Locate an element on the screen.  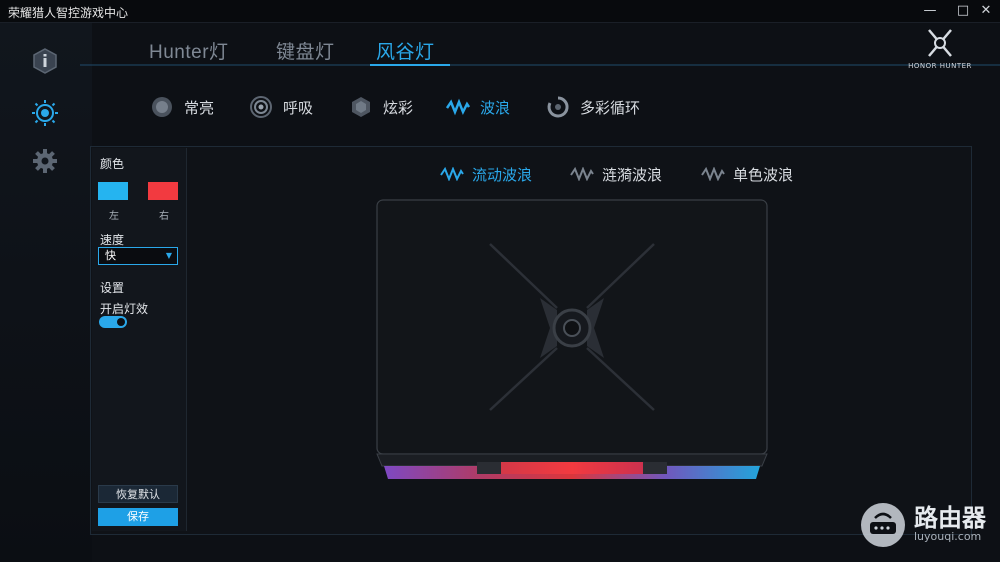
gear-icon is located at coordinates (45, 161).